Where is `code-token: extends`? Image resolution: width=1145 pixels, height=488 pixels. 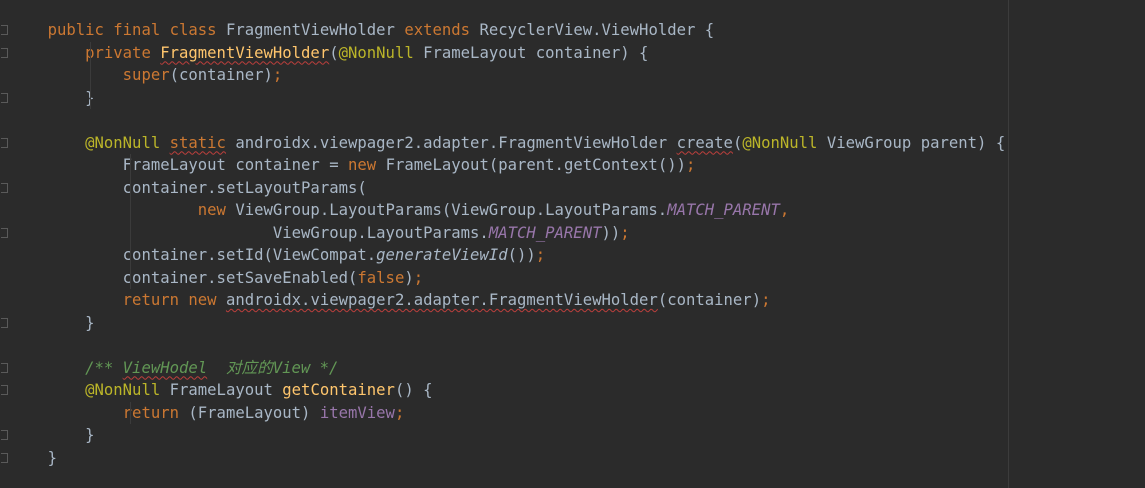
code-token: extends is located at coordinates (442, 30).